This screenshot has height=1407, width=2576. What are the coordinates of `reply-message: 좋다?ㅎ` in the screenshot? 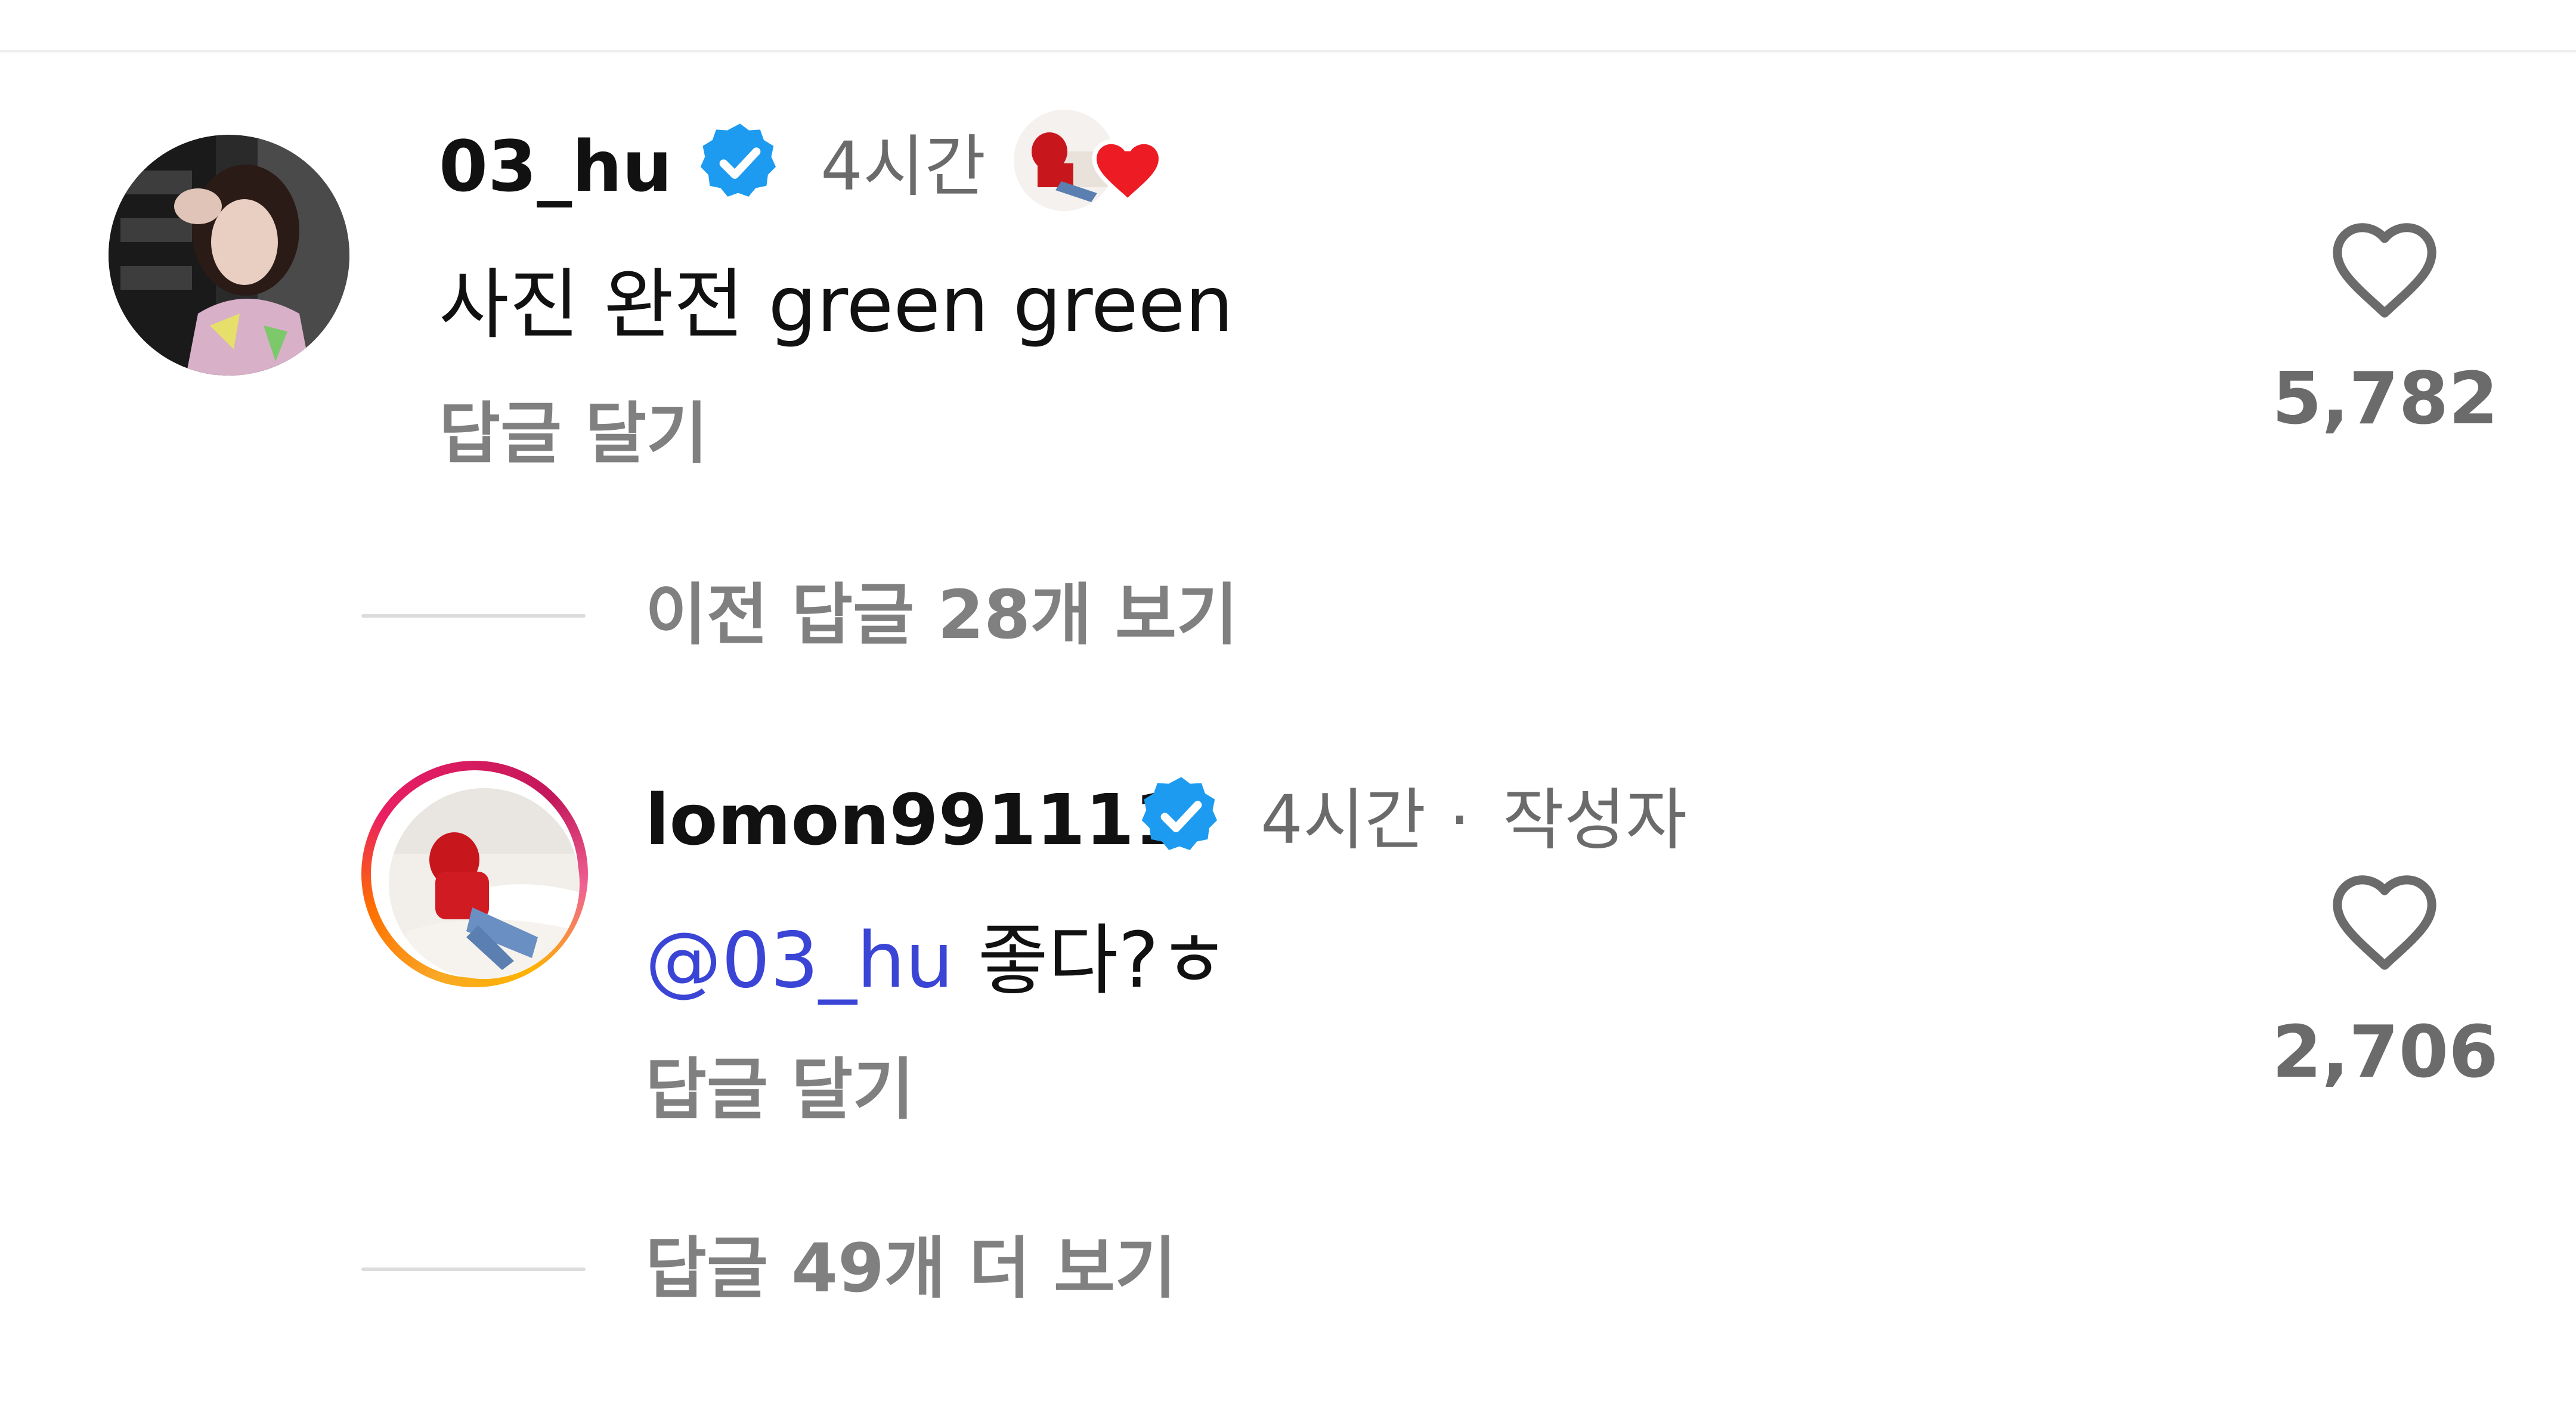 It's located at (1103, 960).